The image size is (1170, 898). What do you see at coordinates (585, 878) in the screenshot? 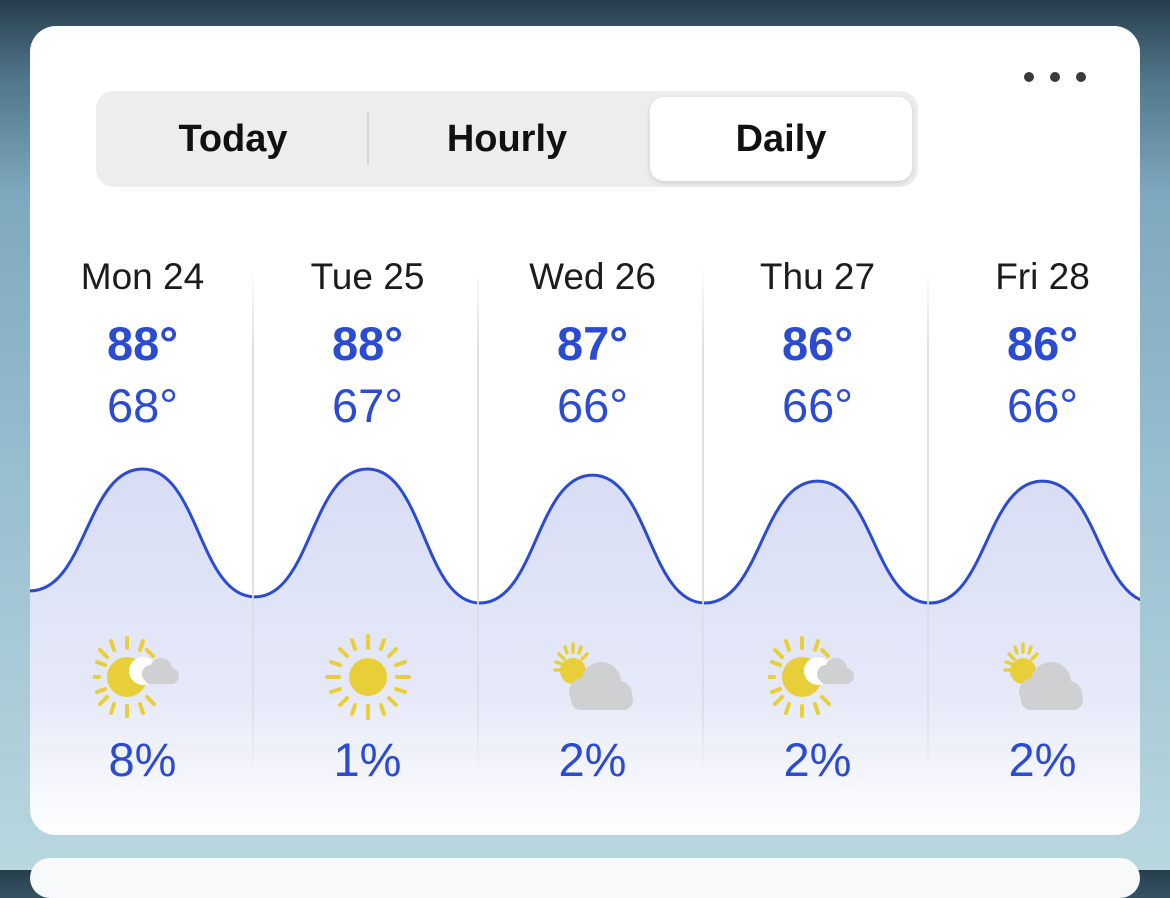
I see `next-card-edge` at bounding box center [585, 878].